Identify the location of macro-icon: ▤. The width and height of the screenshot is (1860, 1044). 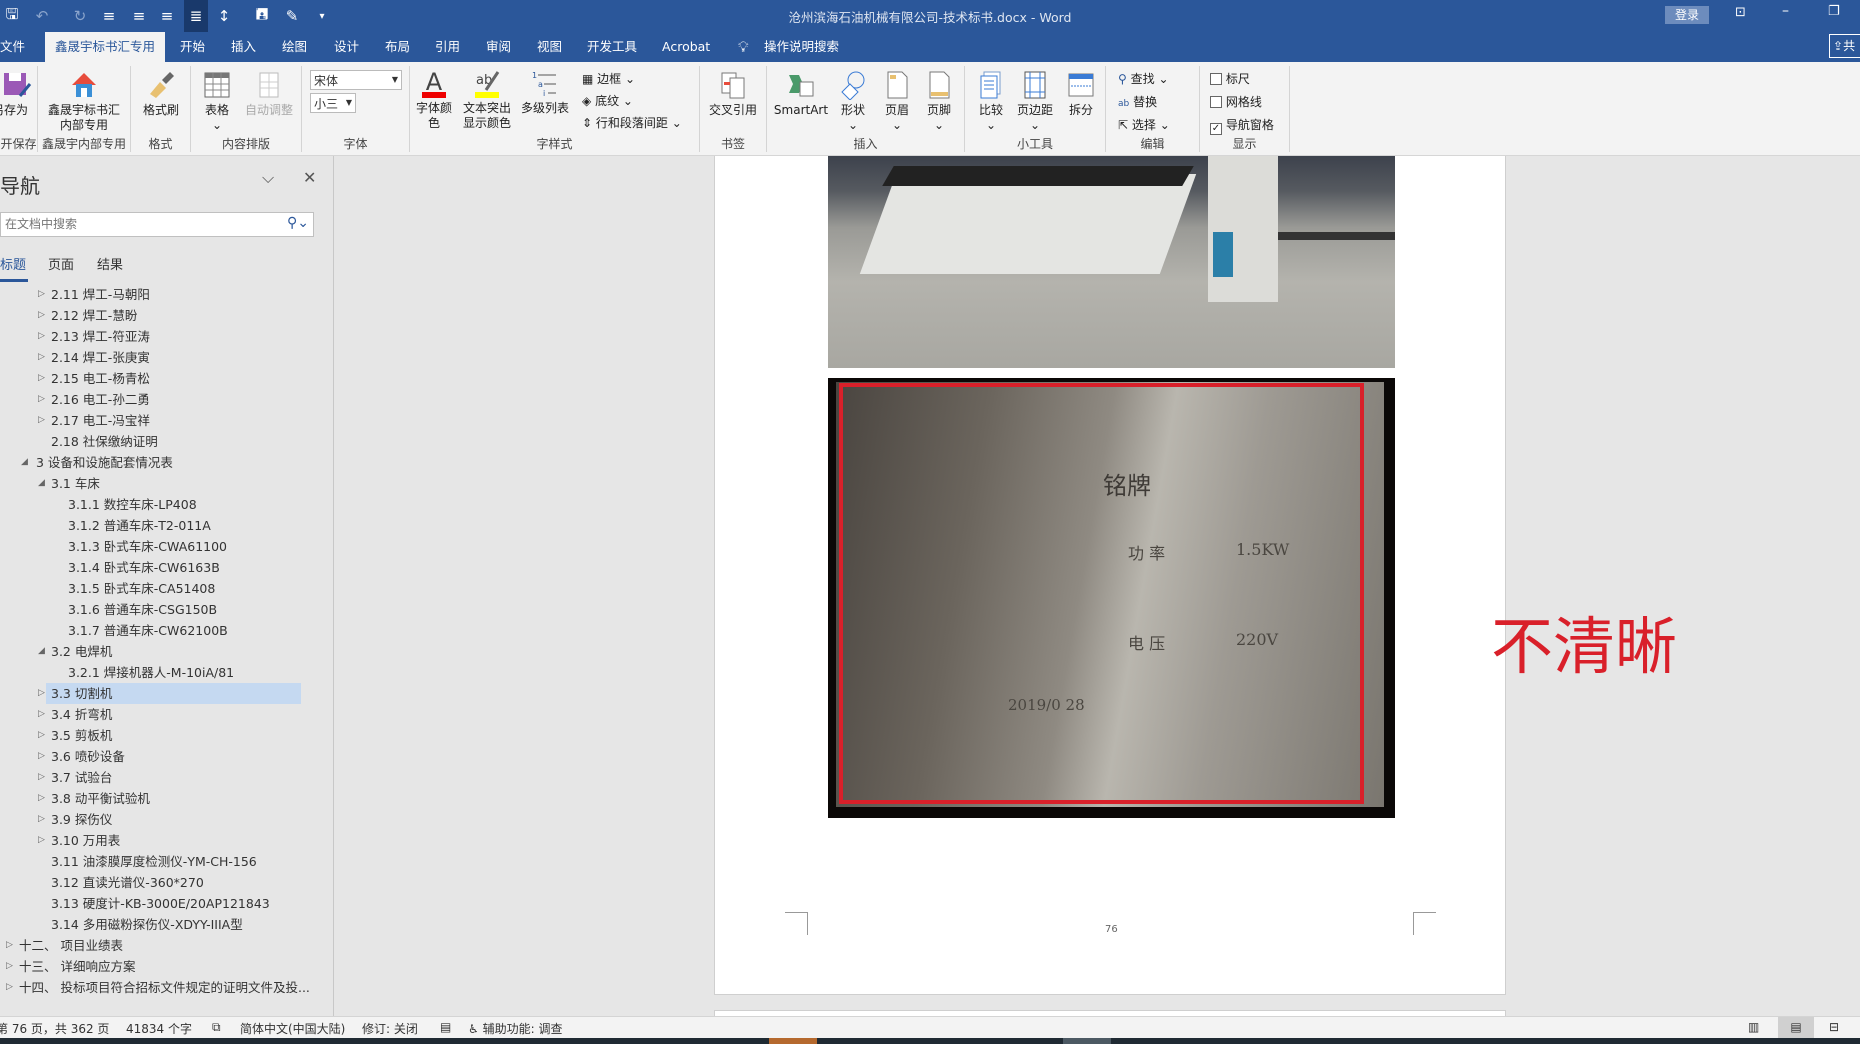
(445, 1027).